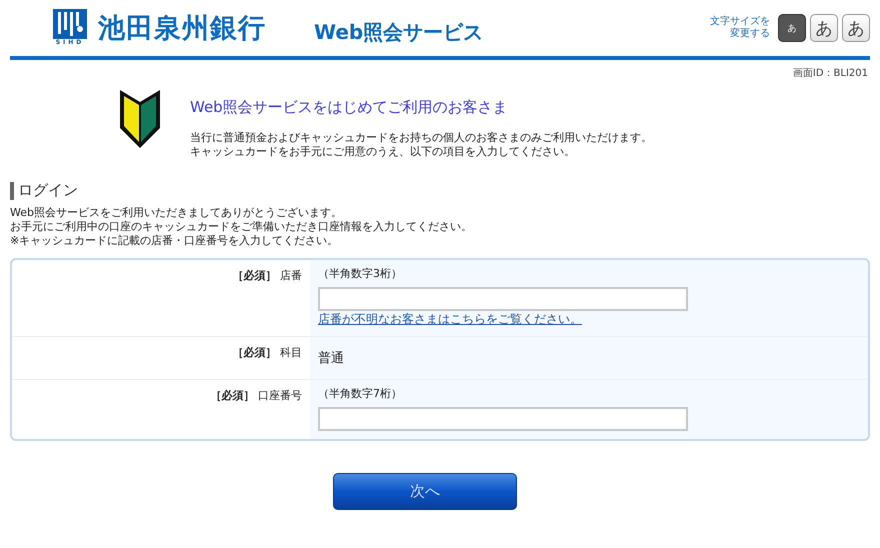  Describe the element at coordinates (48, 190) in the screenshot. I see `section-title: ログイン` at that location.